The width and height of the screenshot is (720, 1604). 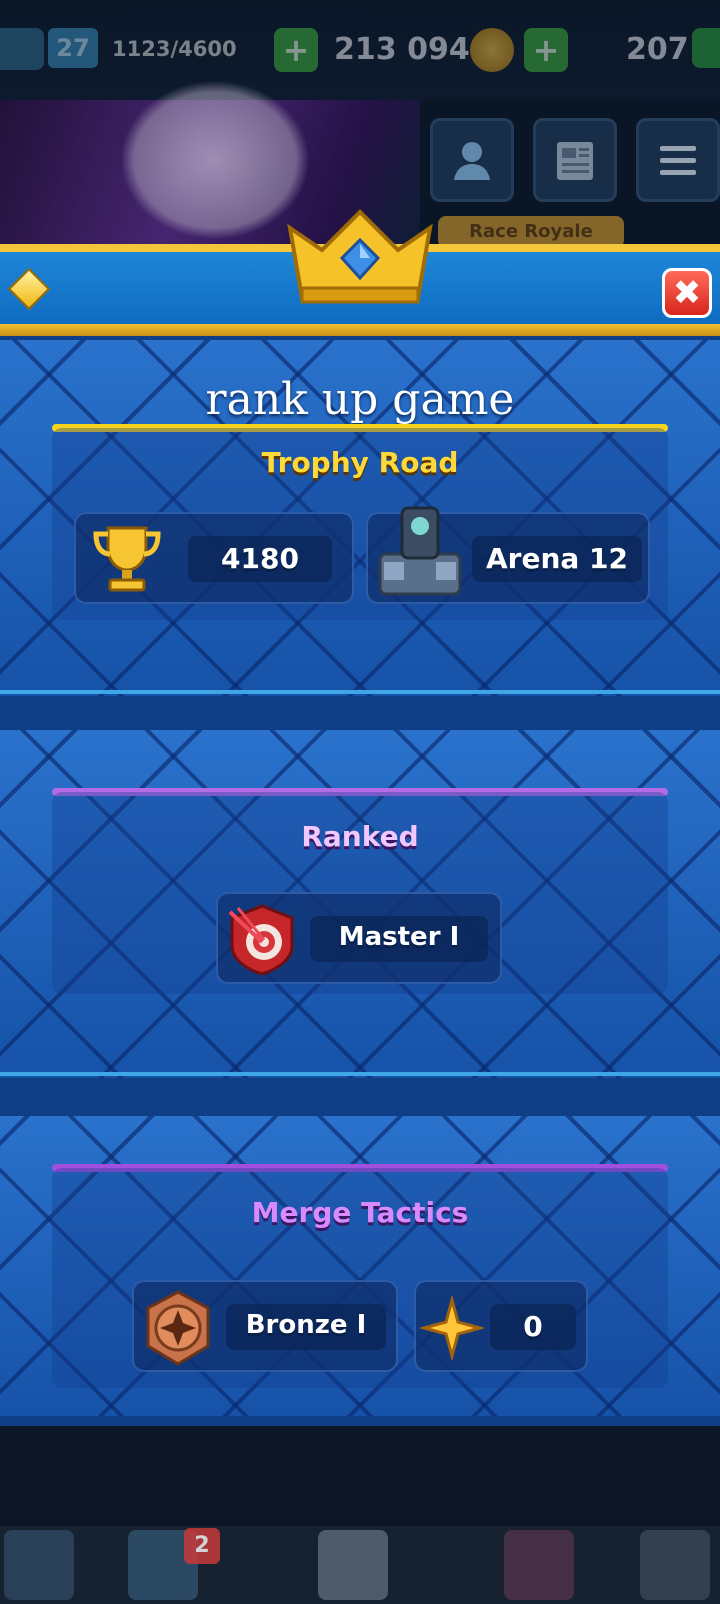 I want to click on arena-icon, so click(x=420, y=551).